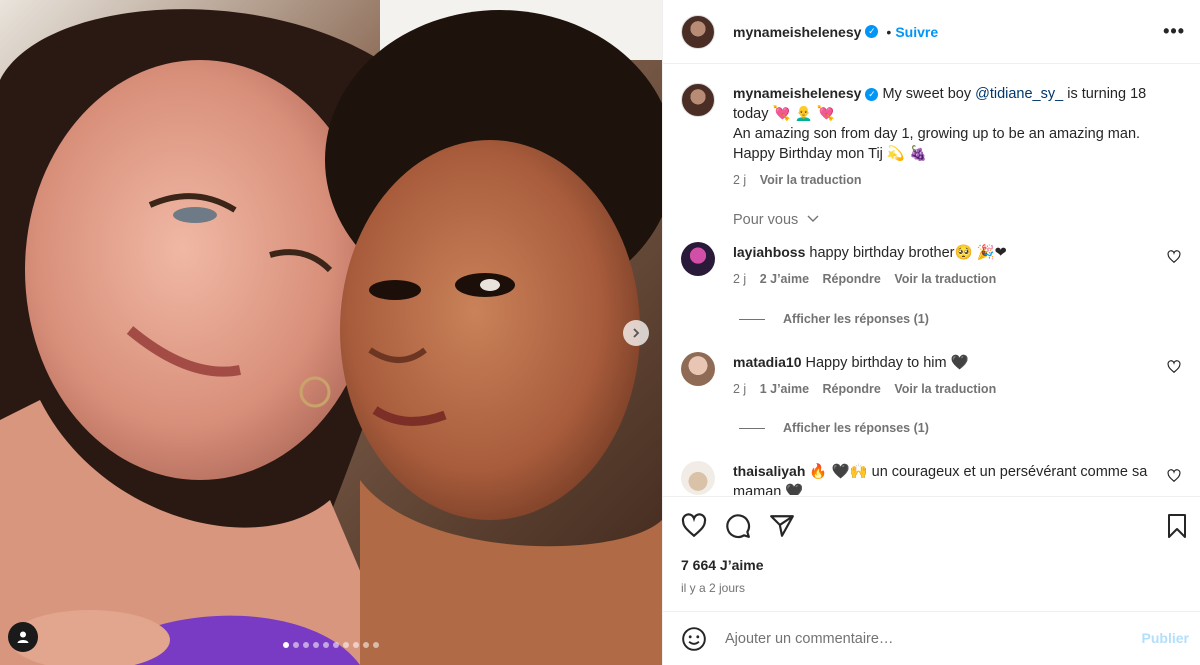 The height and width of the screenshot is (665, 1200). Describe the element at coordinates (953, 180) in the screenshot. I see `caption-meta: 2 j Voir la traduction` at that location.